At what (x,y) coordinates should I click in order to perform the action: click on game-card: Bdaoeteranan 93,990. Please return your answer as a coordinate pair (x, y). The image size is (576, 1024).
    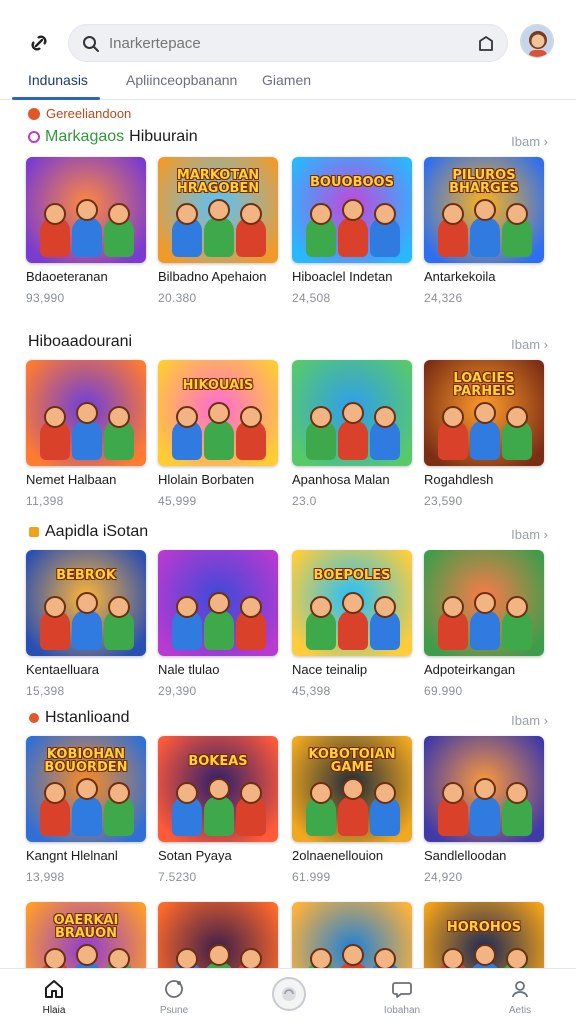
    Looking at the image, I should click on (87, 231).